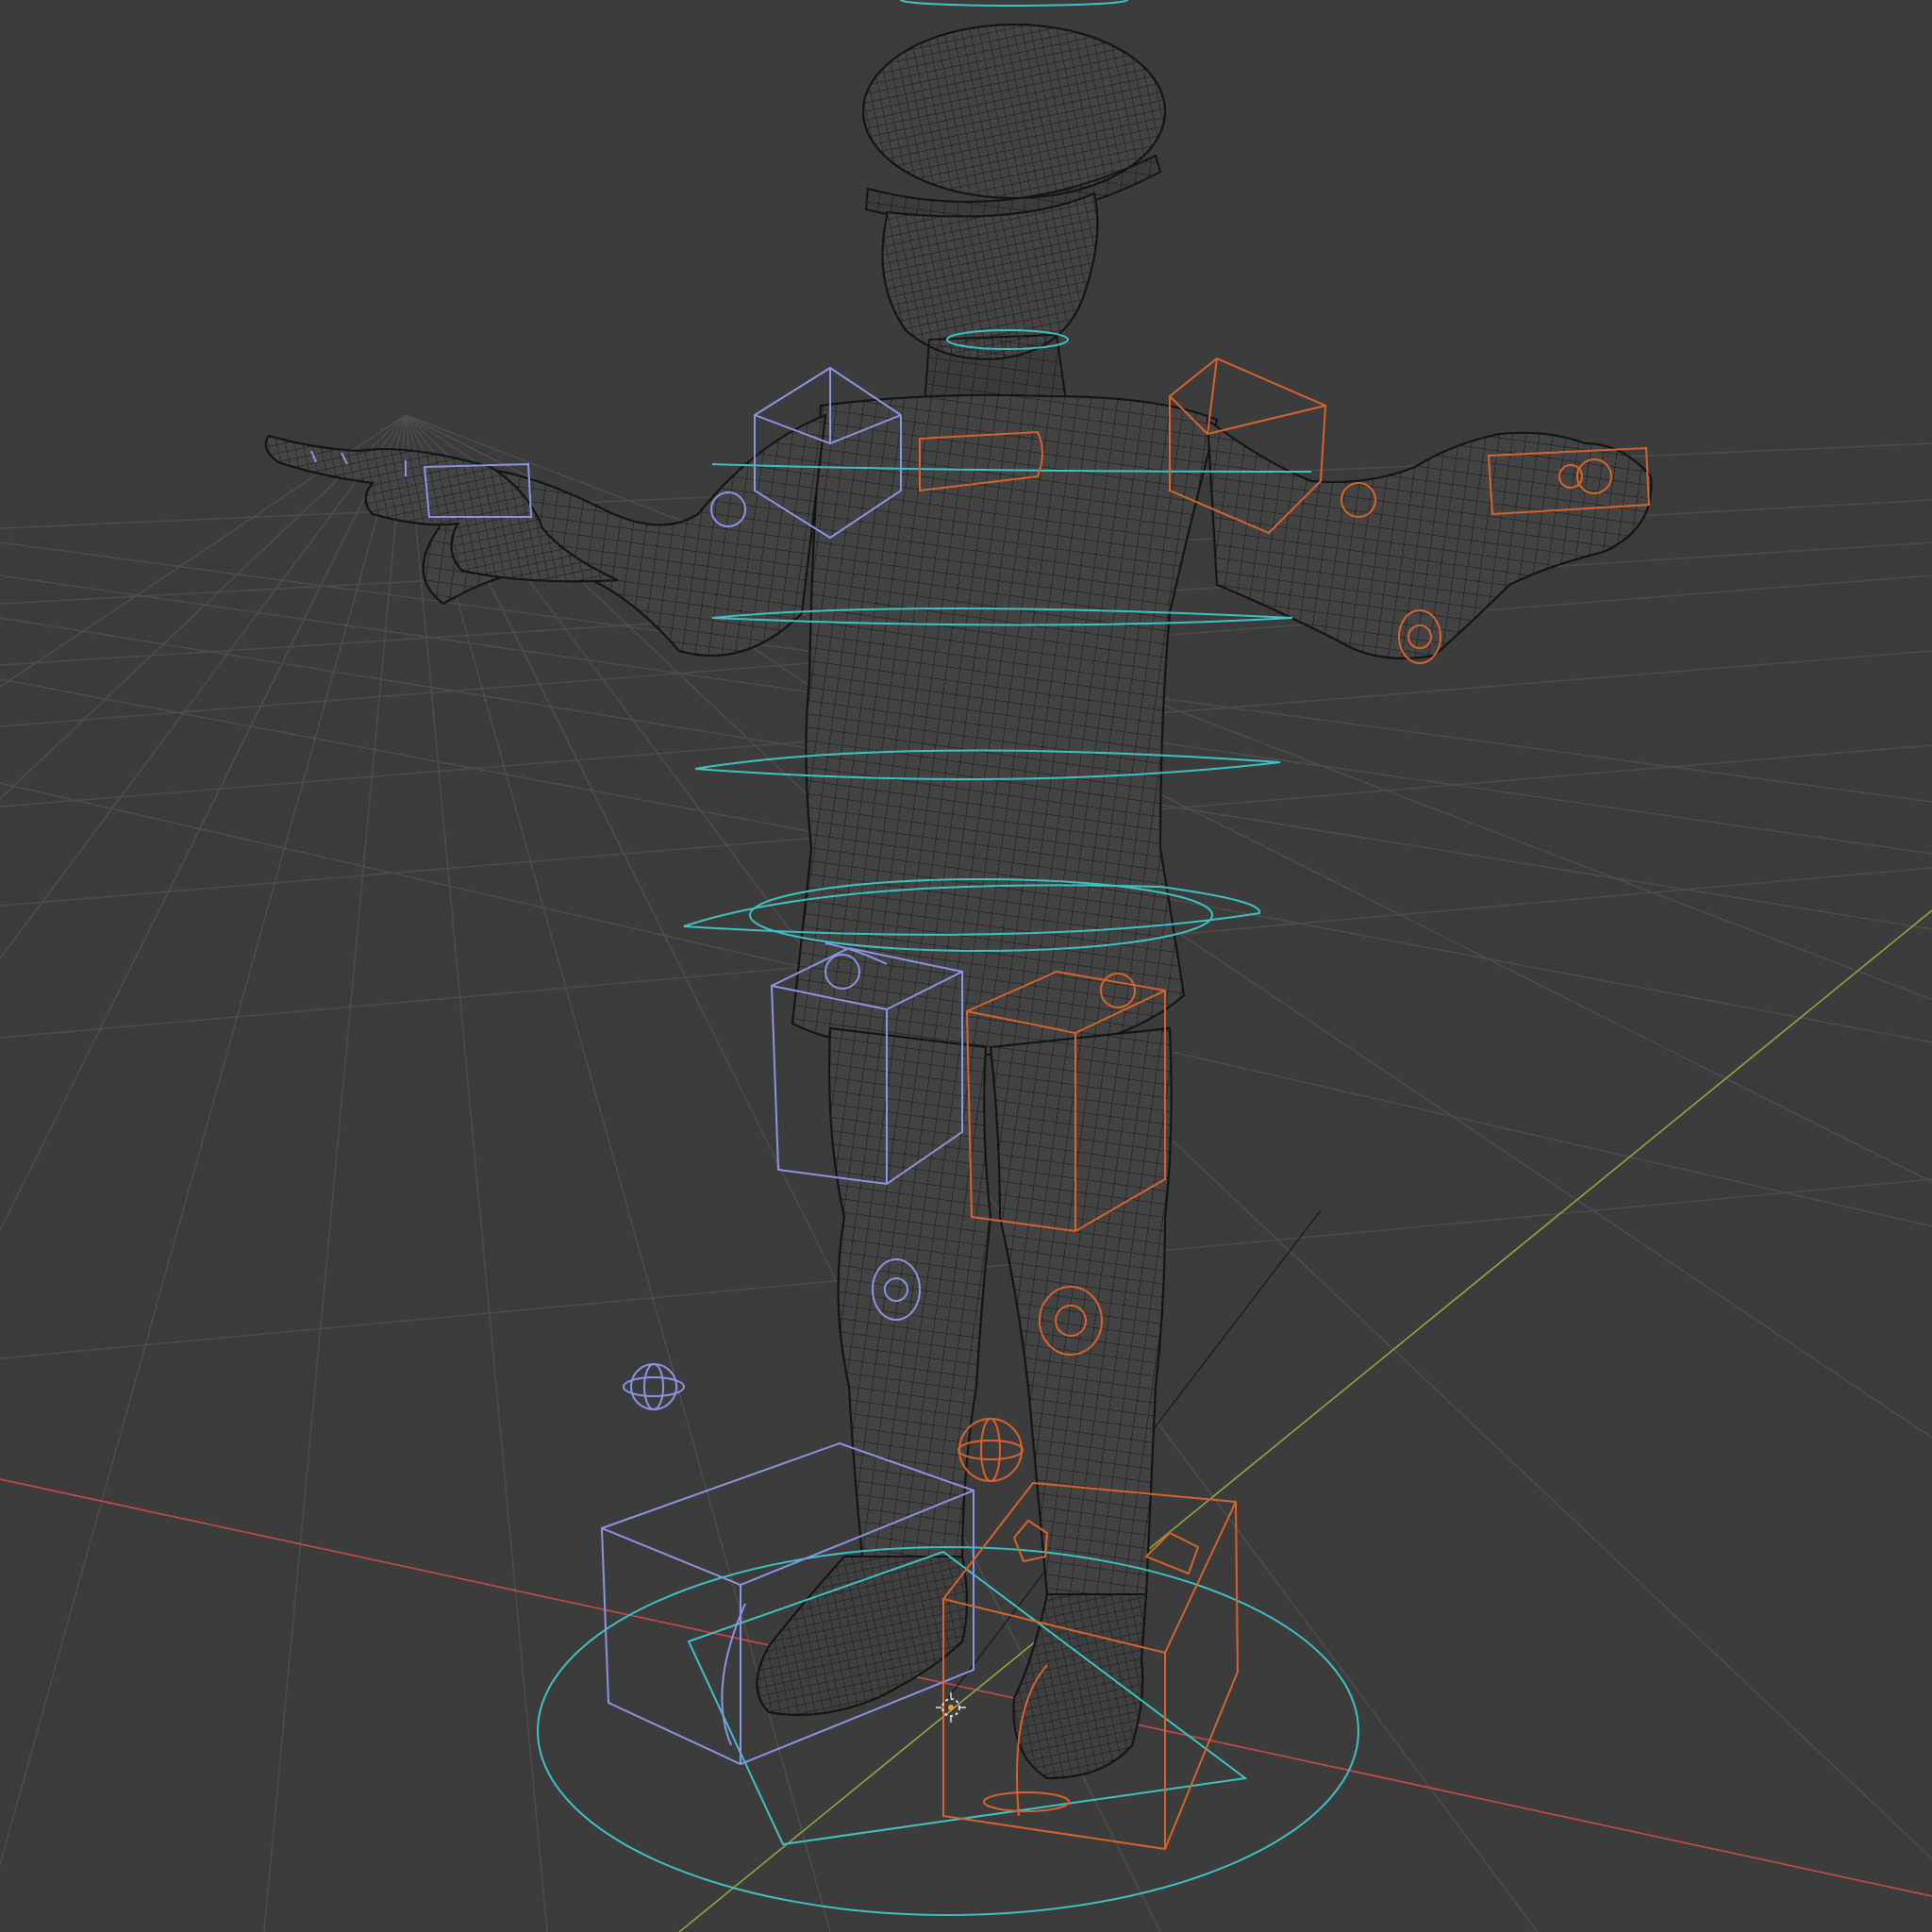 This screenshot has height=1932, width=1932. What do you see at coordinates (951, 1708) in the screenshot?
I see `3d-cursor` at bounding box center [951, 1708].